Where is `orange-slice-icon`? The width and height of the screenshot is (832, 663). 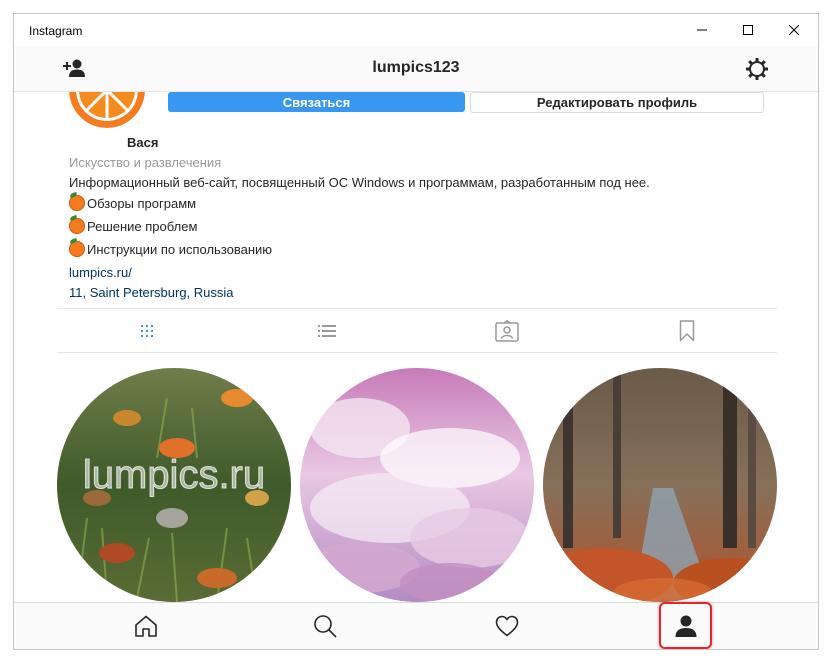
orange-slice-icon is located at coordinates (107, 110).